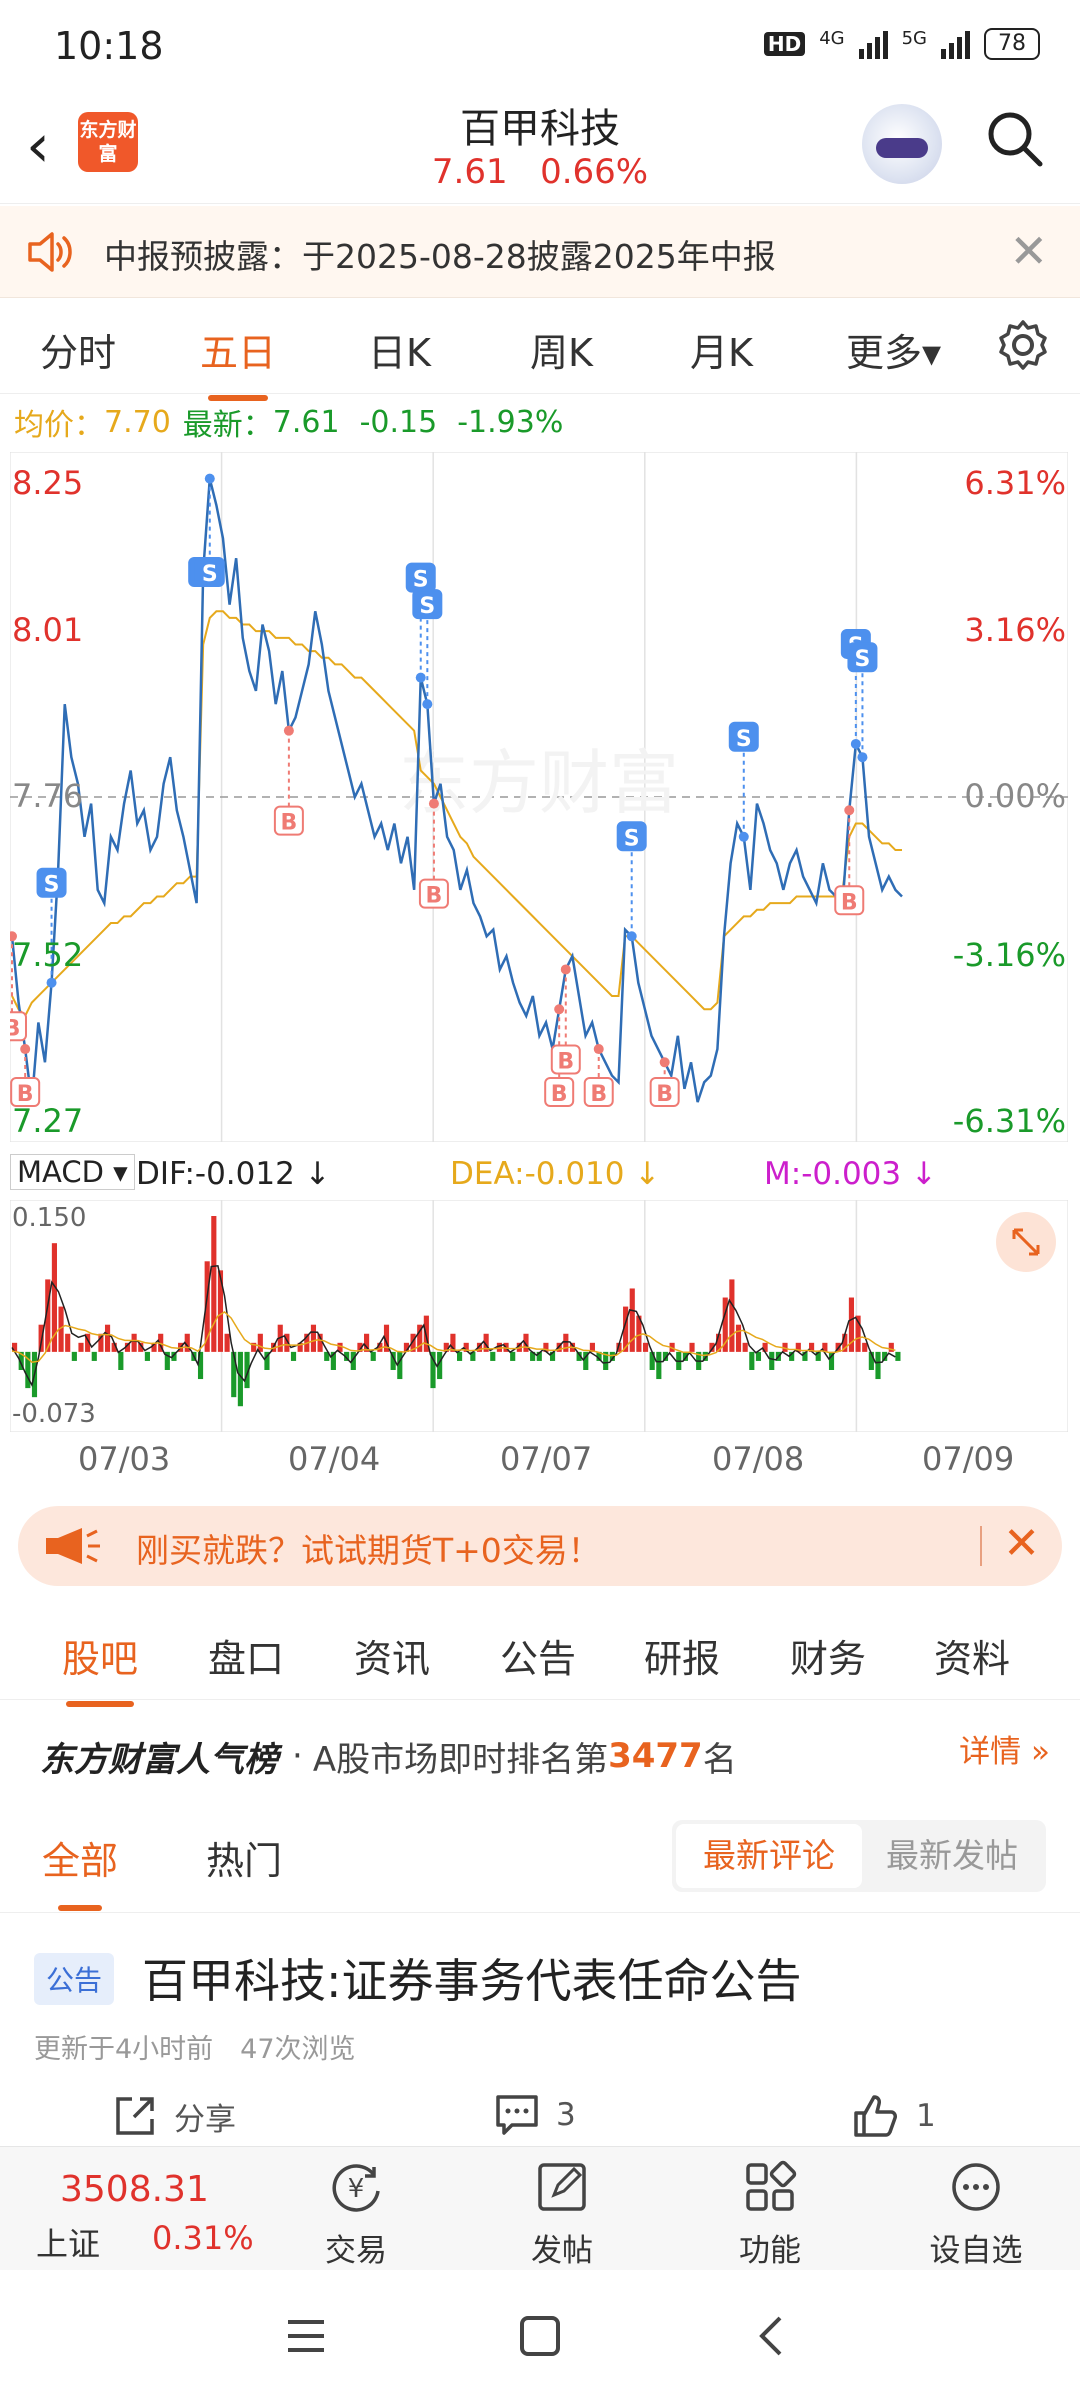  I want to click on net-4g-label: 4G, so click(832, 38).